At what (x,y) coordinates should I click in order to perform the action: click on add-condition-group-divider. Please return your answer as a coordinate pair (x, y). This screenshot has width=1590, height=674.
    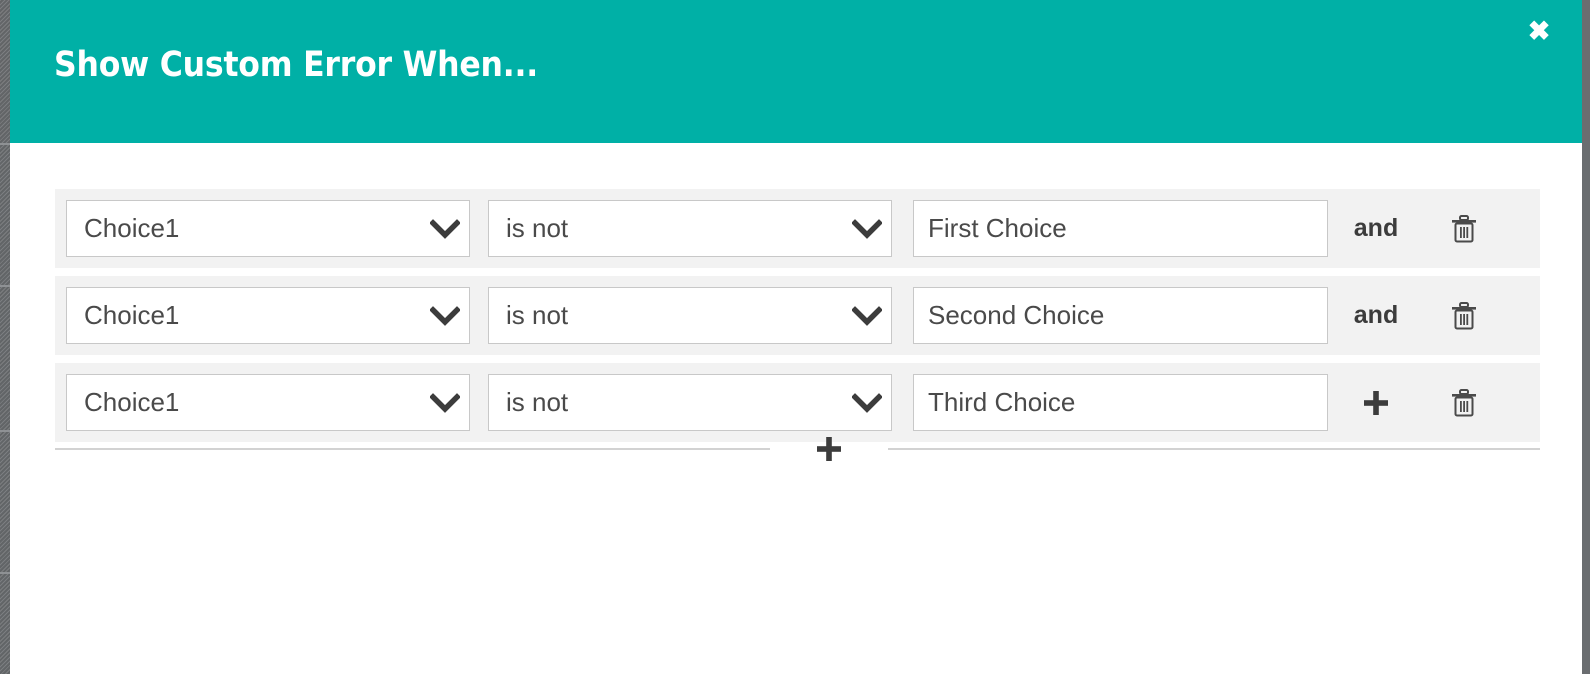
    Looking at the image, I should click on (797, 449).